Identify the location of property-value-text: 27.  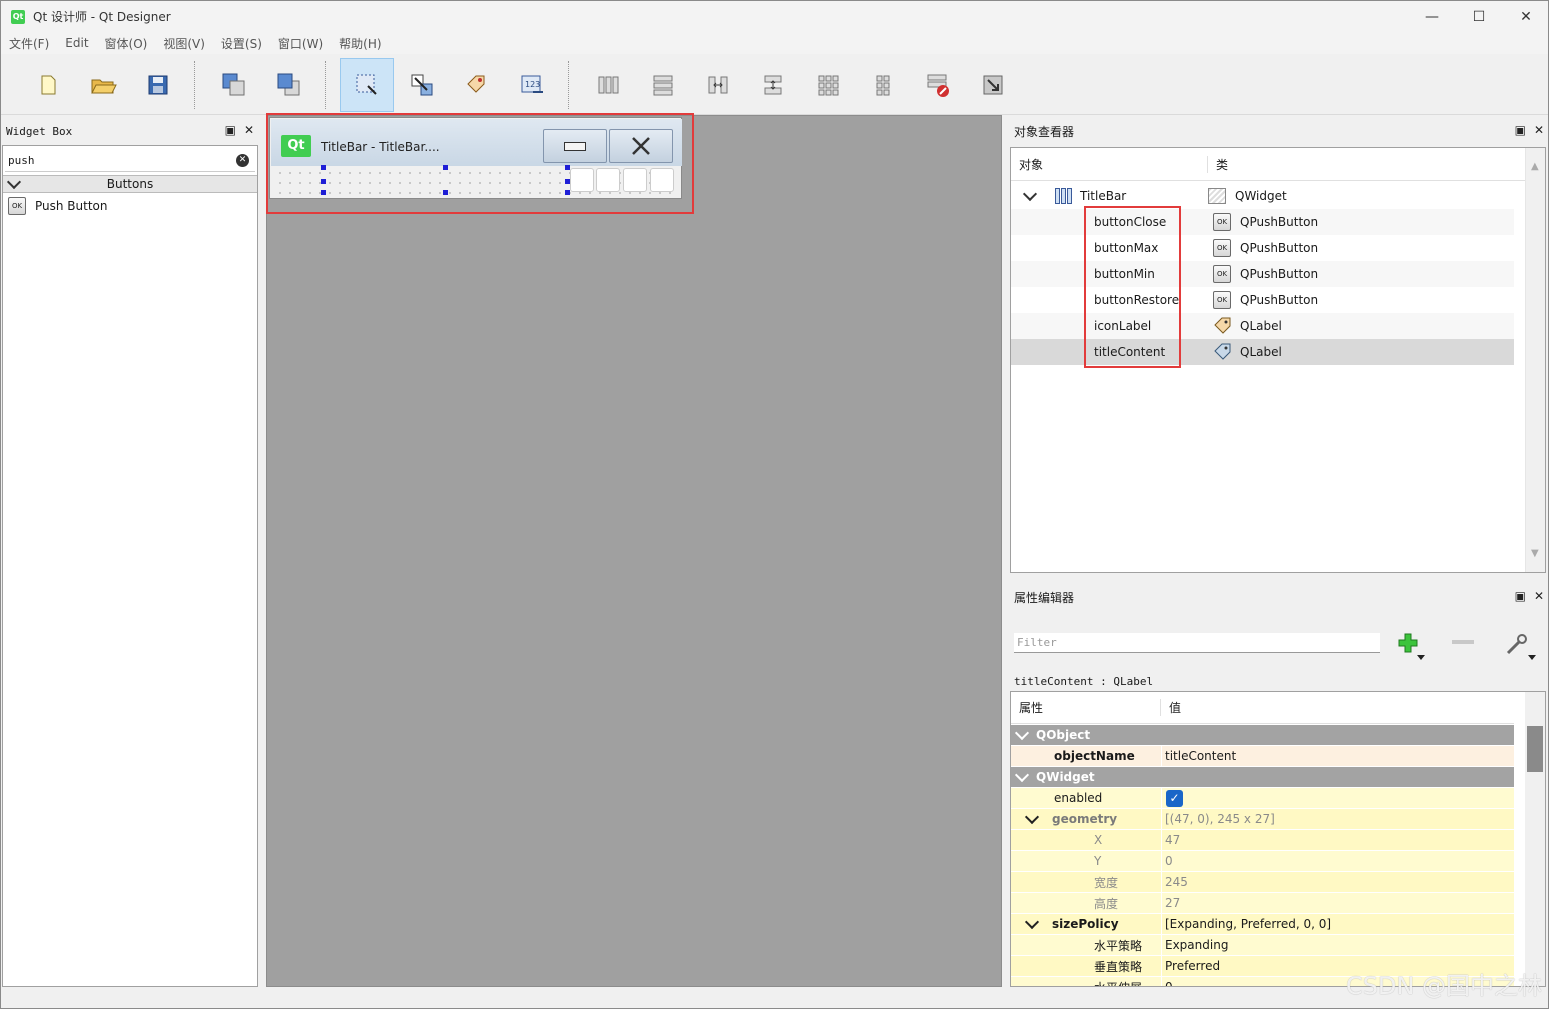
(1173, 903).